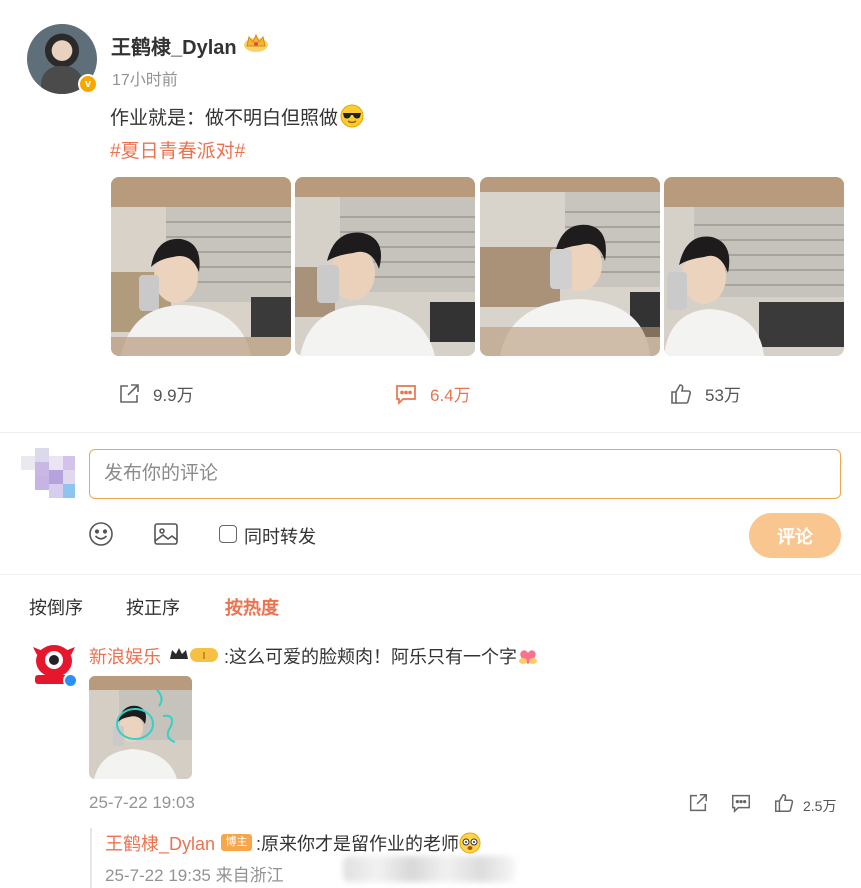 The width and height of the screenshot is (861, 888). I want to click on repost-button: 9.9万, so click(155, 393).